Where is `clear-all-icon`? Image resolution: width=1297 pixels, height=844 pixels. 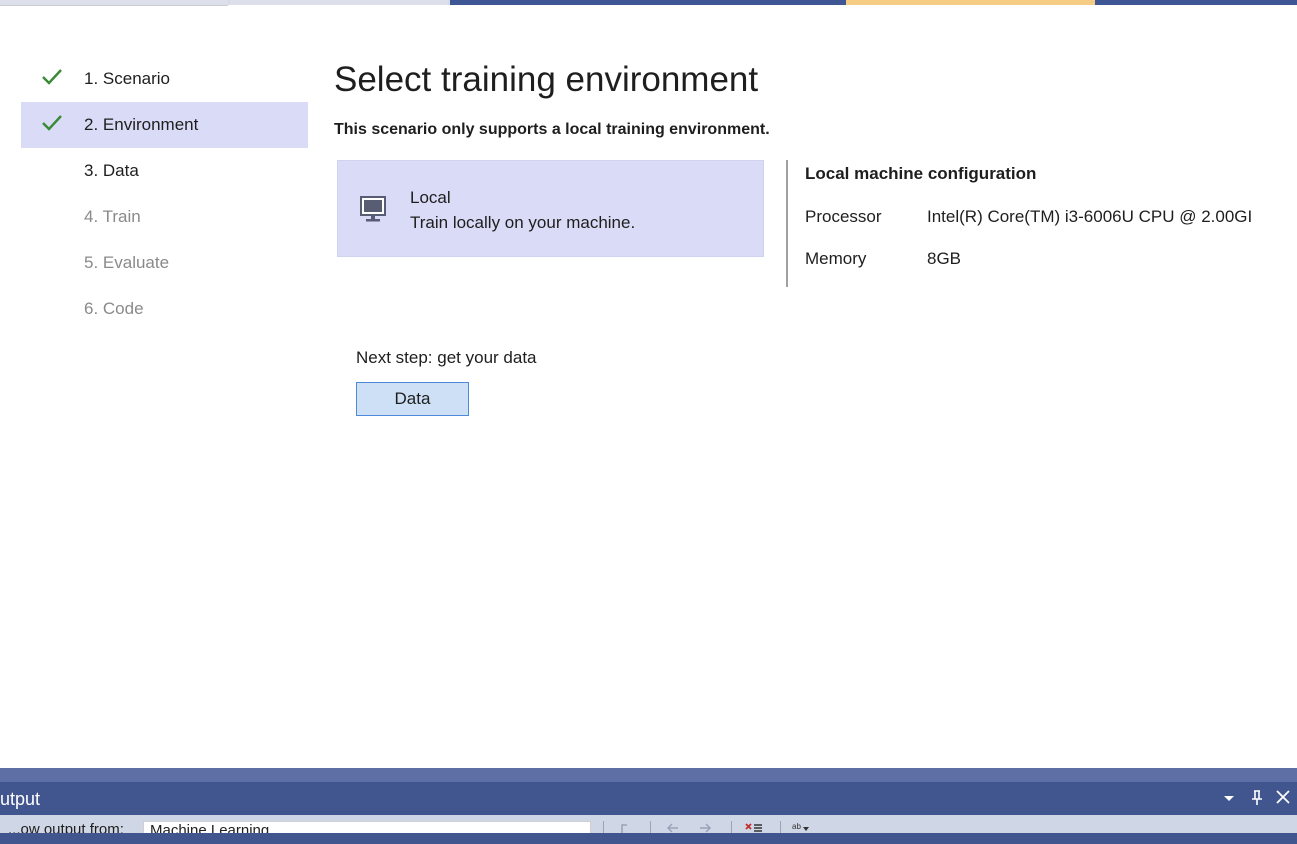 clear-all-icon is located at coordinates (754, 827).